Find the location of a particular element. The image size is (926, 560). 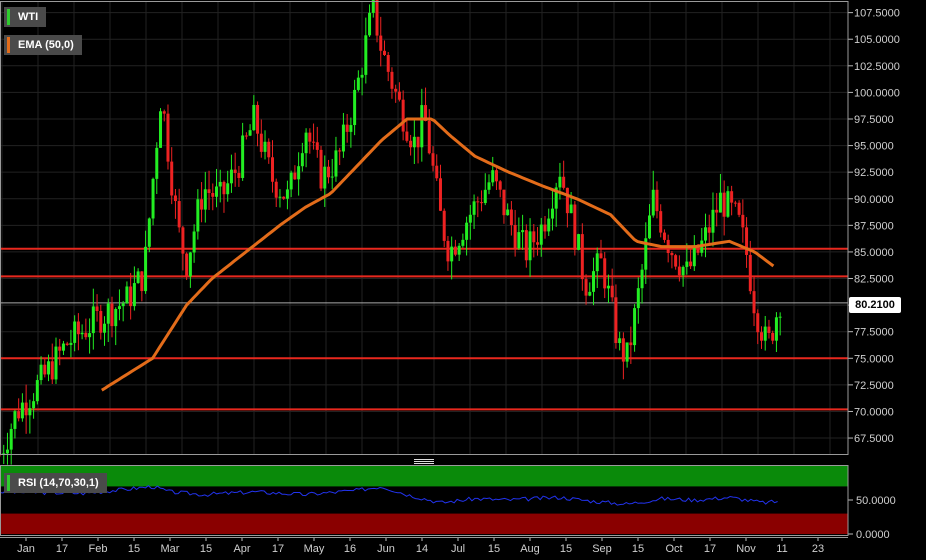

time-tick-label: 17 is located at coordinates (710, 549).